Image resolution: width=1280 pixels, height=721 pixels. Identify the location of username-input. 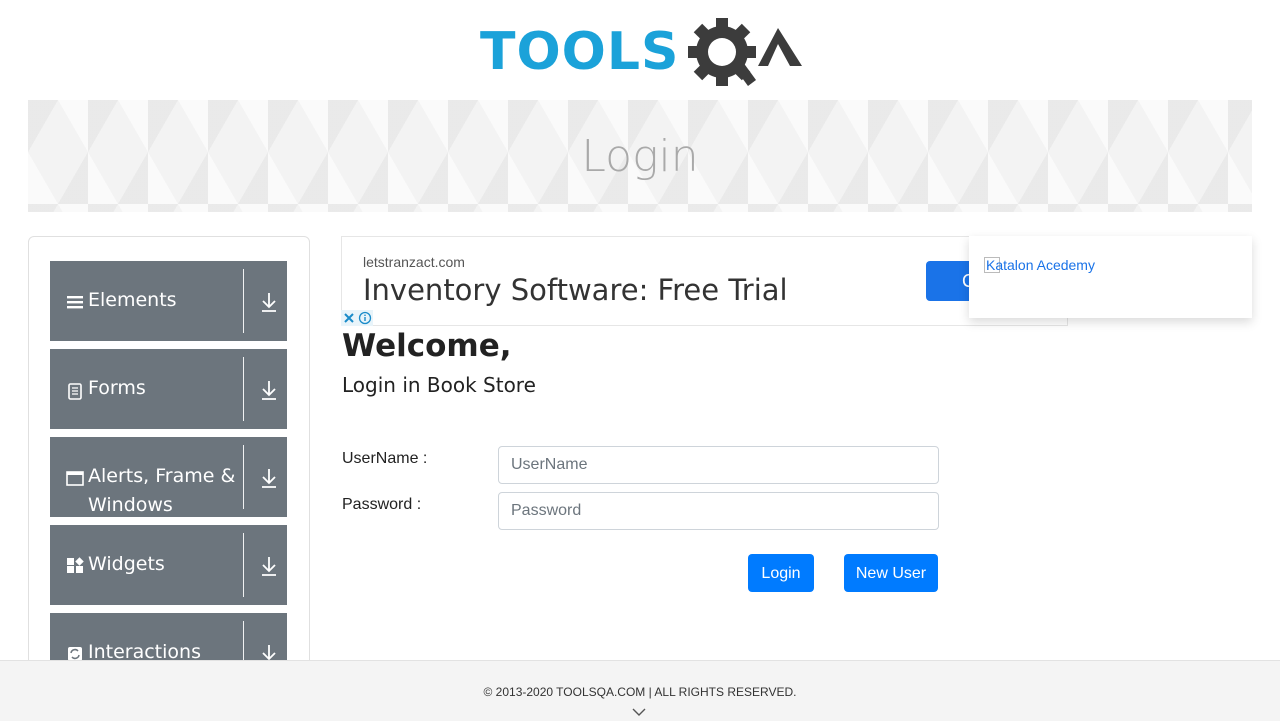
(718, 465).